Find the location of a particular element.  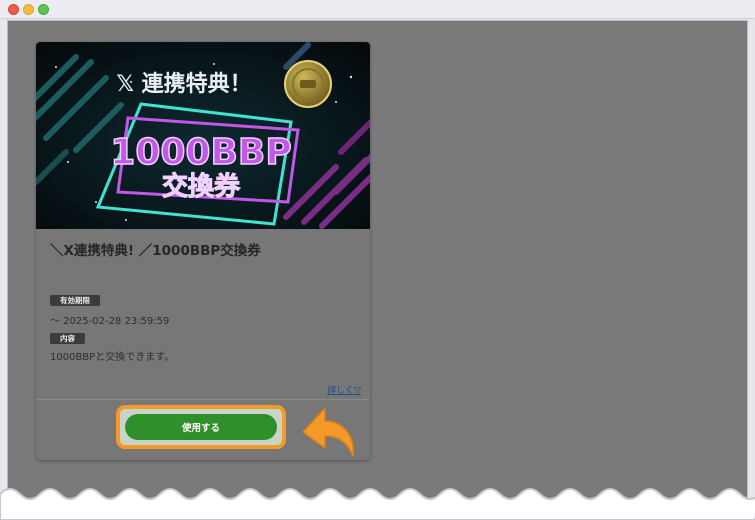

content-label-badge: 内容 is located at coordinates (67, 338).